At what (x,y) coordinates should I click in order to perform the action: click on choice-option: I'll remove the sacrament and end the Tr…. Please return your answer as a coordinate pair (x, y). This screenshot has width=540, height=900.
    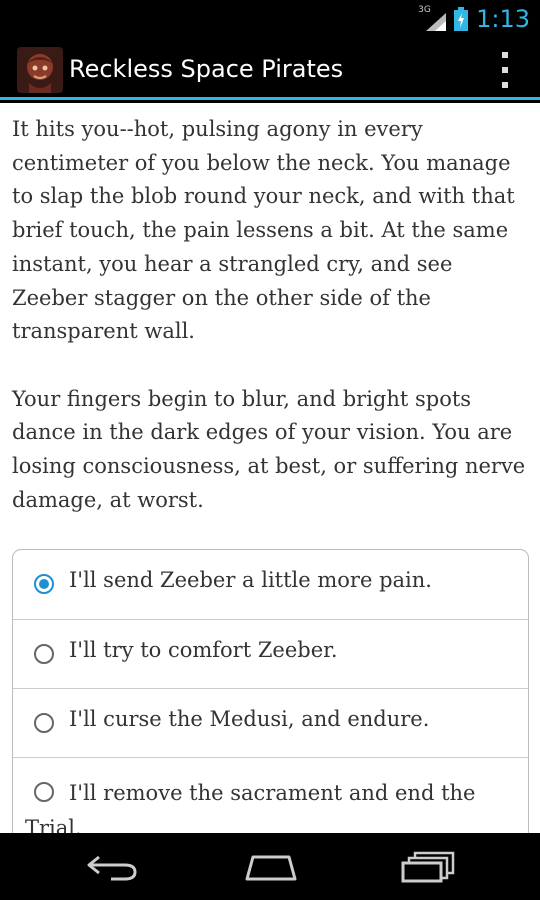
    Looking at the image, I should click on (270, 795).